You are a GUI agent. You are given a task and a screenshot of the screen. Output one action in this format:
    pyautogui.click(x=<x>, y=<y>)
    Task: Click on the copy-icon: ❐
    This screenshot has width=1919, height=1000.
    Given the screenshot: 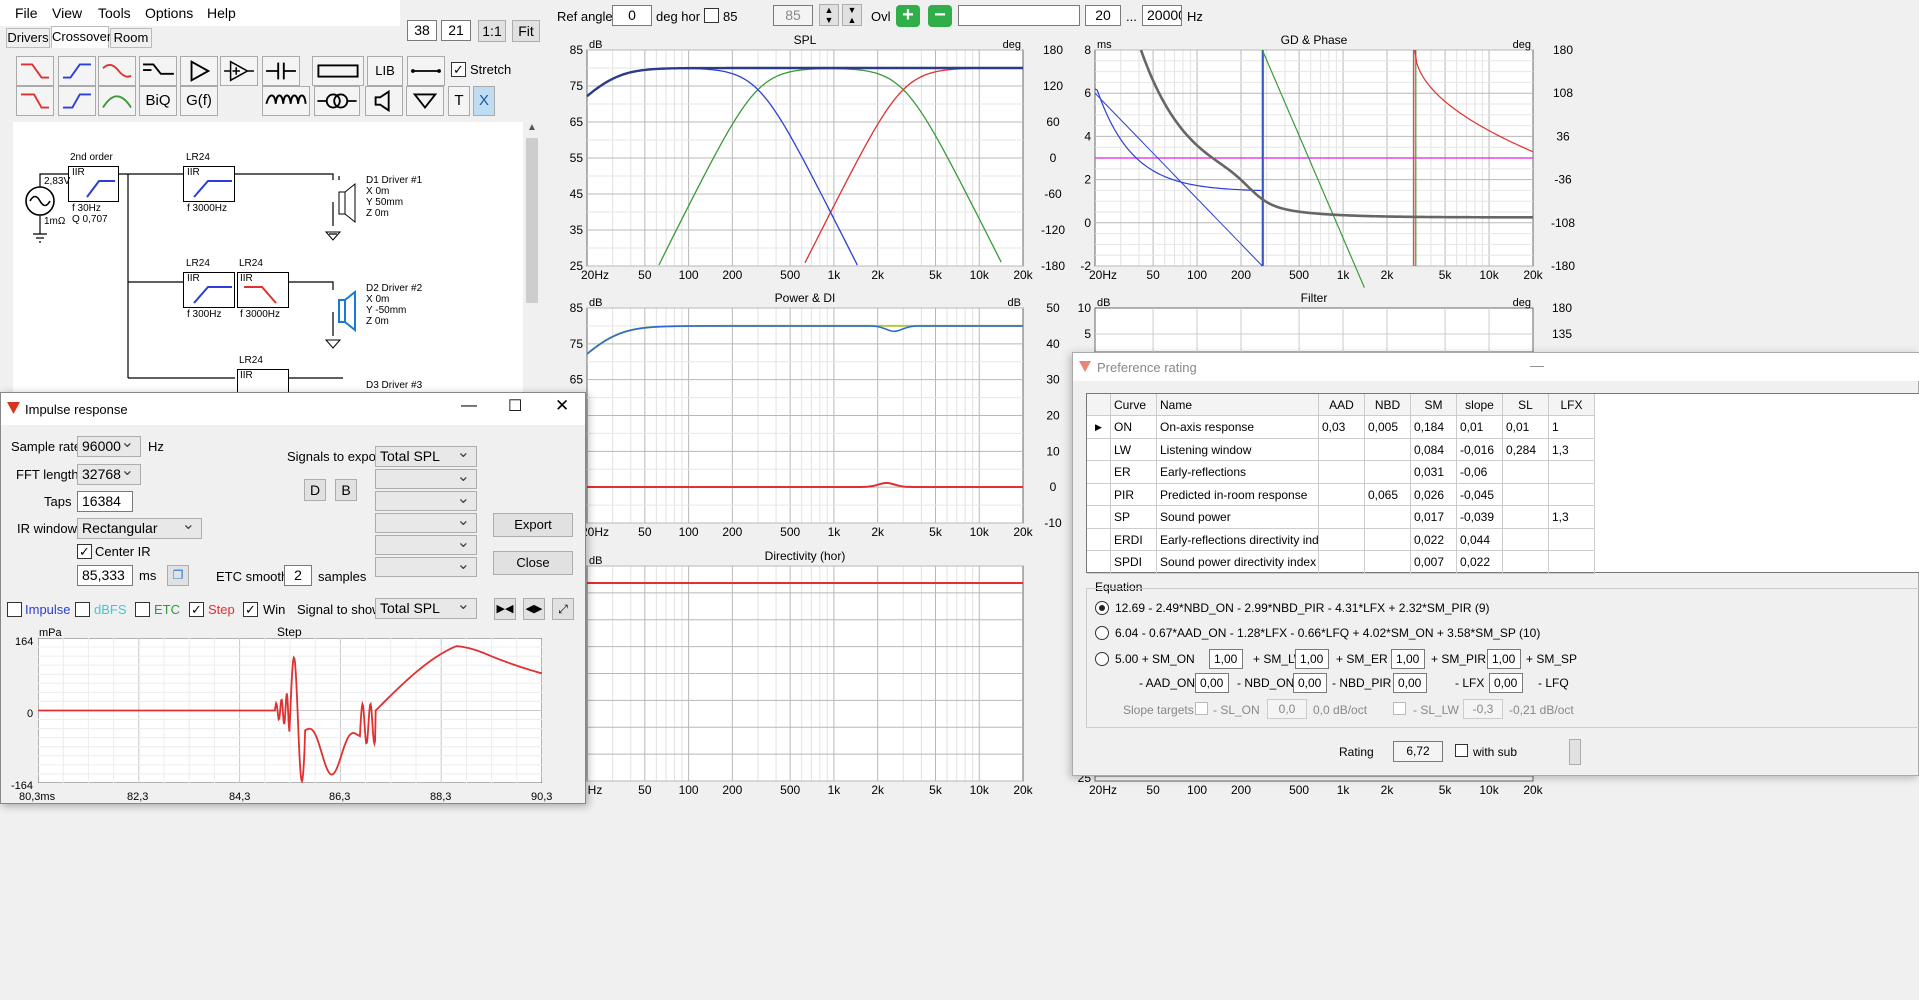 What is the action you would take?
    pyautogui.click(x=178, y=575)
    